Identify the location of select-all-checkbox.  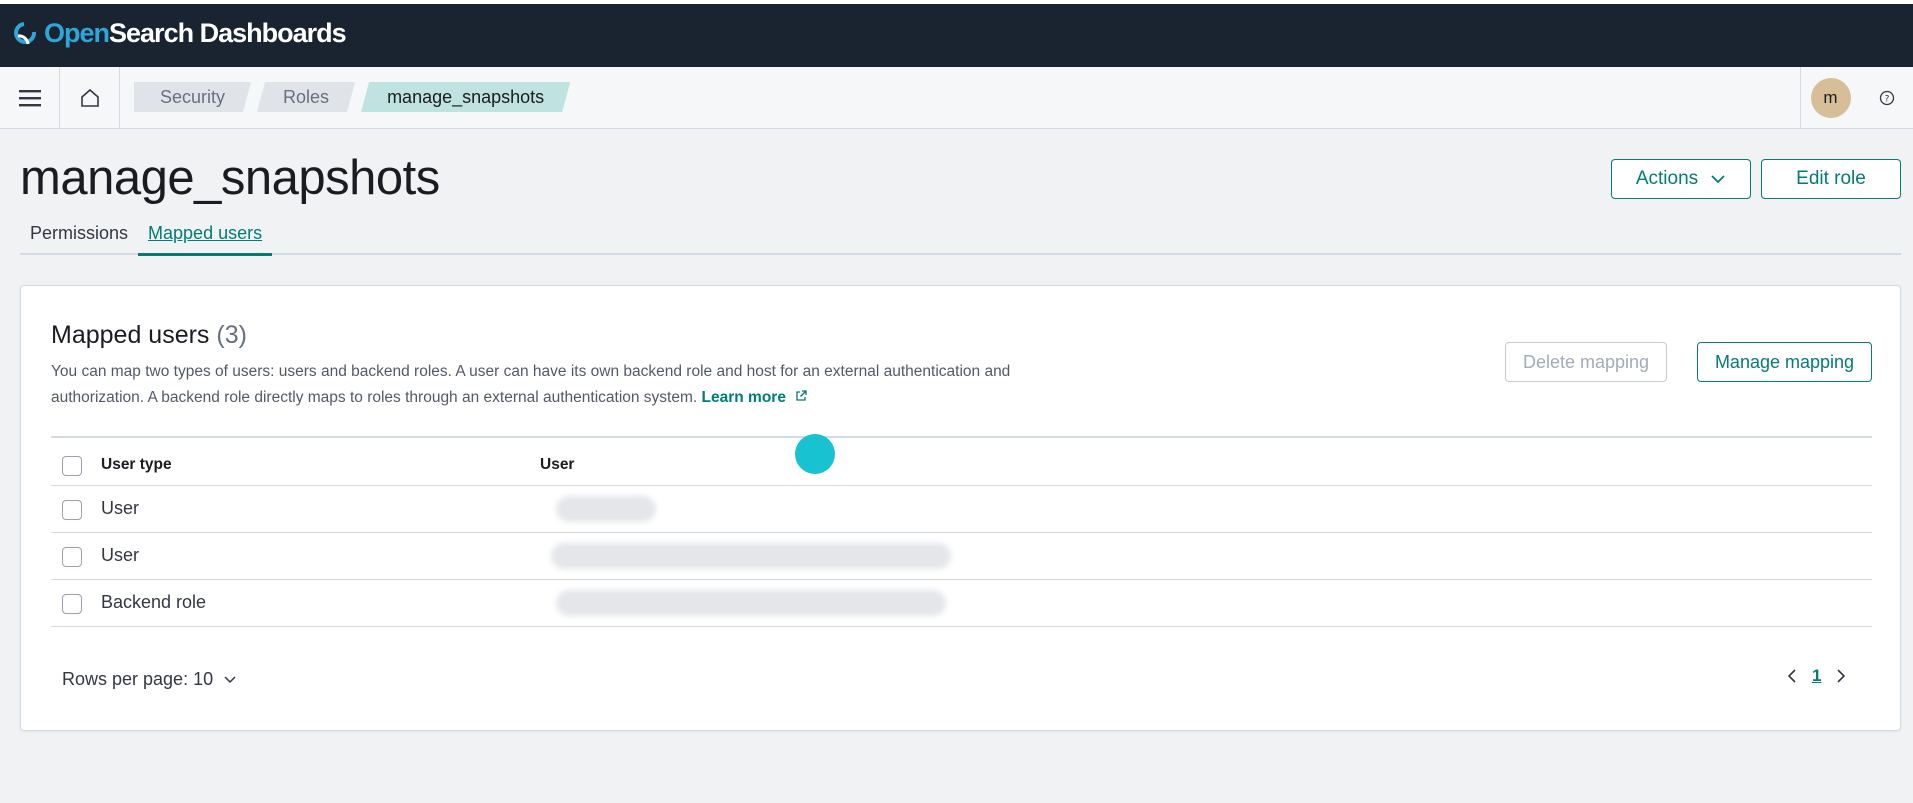
(72, 466).